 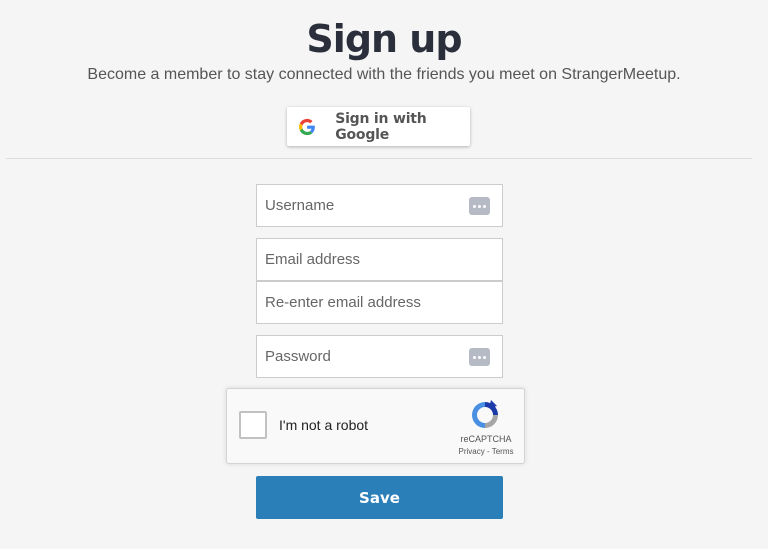 I want to click on email-confirm-input, so click(x=379, y=302).